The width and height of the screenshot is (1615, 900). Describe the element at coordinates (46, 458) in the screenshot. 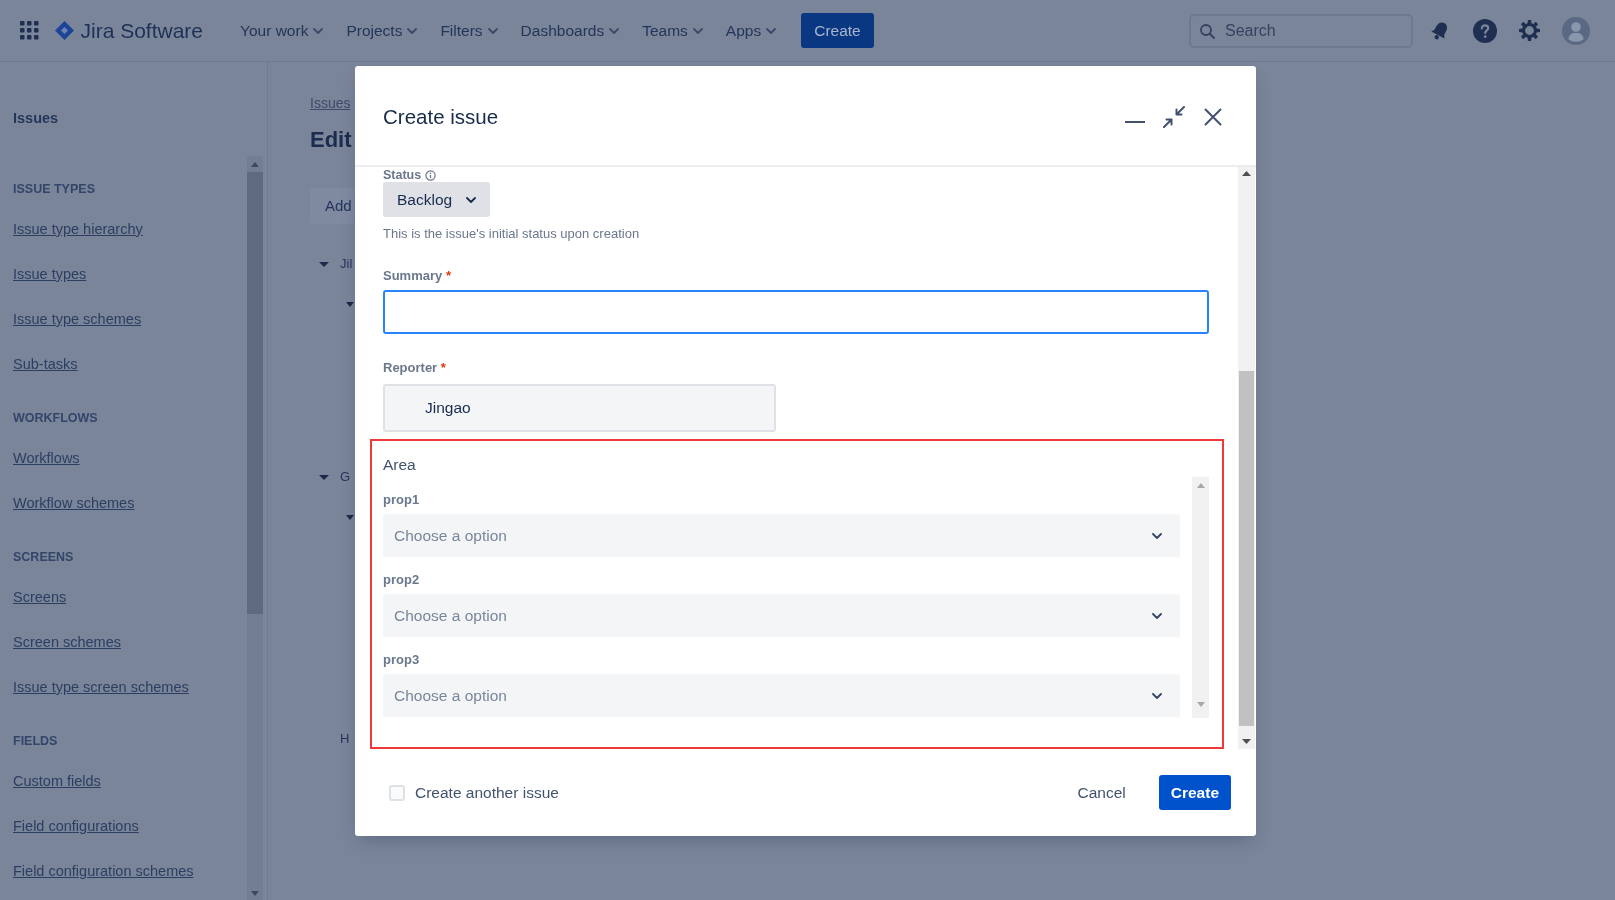

I see `sidebar-link: Workflows` at that location.